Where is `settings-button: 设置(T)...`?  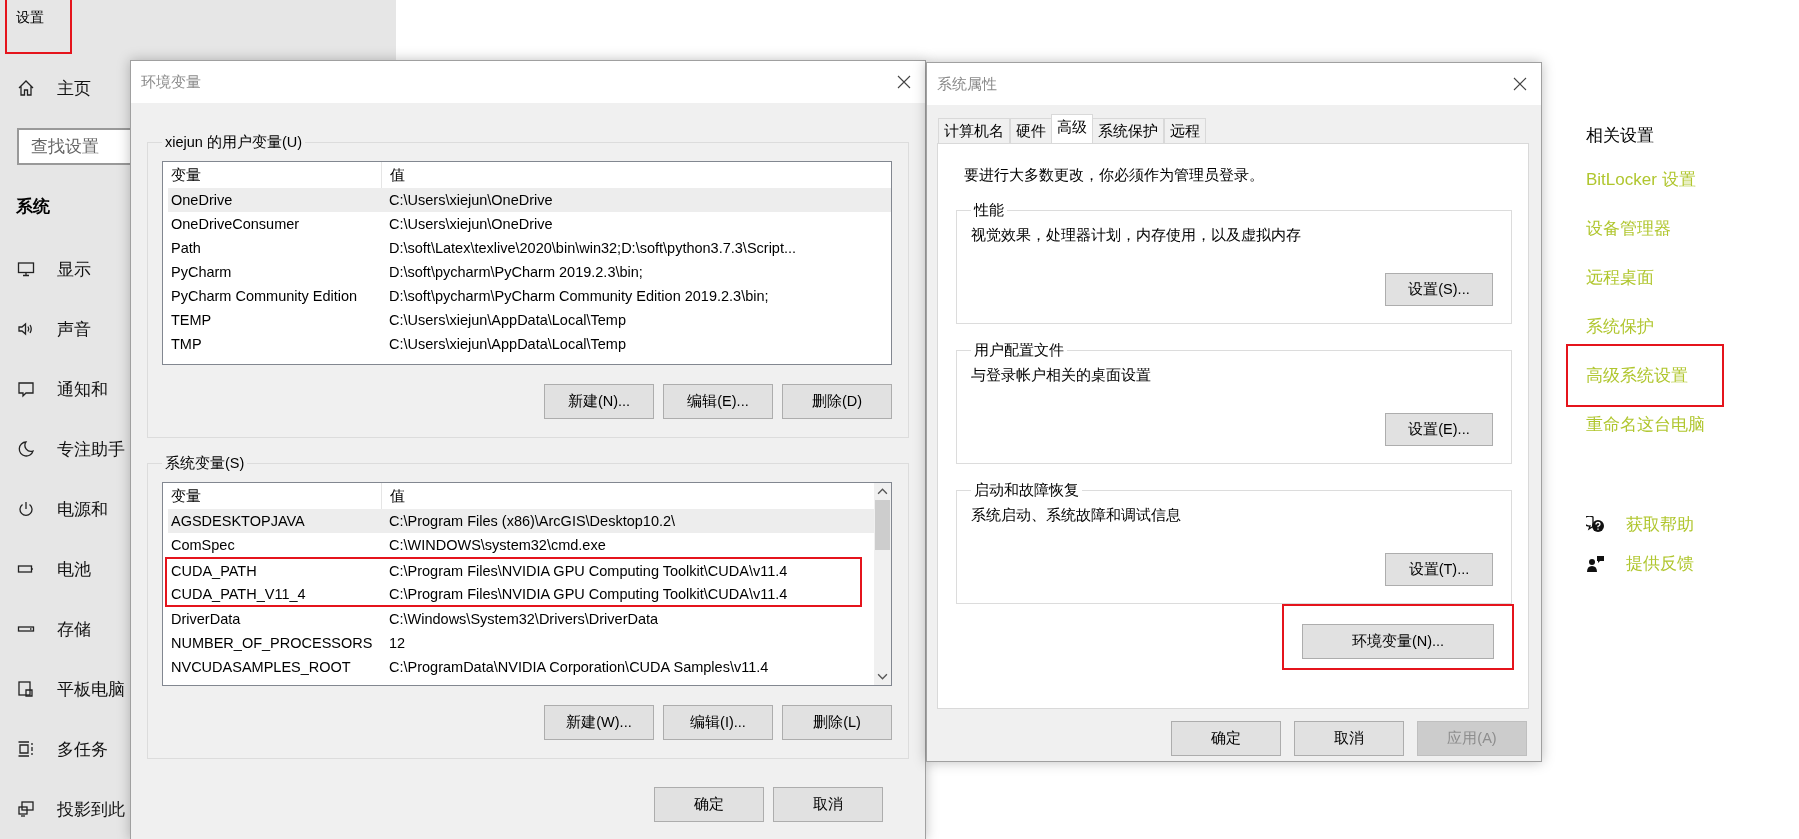 settings-button: 设置(T)... is located at coordinates (1439, 569).